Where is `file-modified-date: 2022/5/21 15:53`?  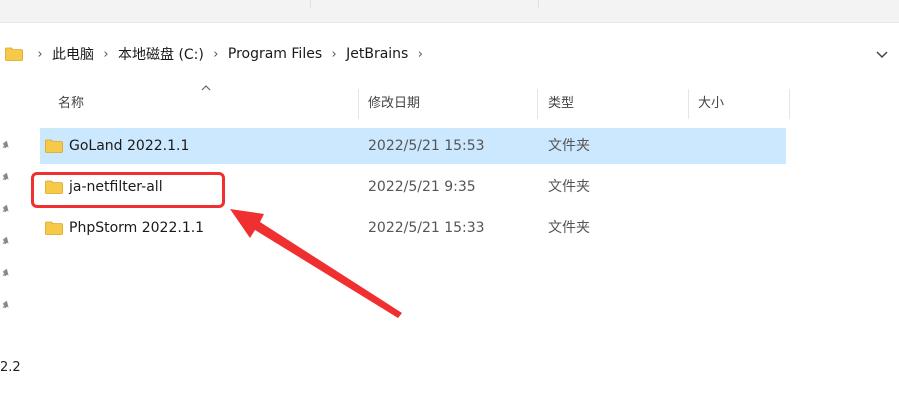 file-modified-date: 2022/5/21 15:53 is located at coordinates (426, 146).